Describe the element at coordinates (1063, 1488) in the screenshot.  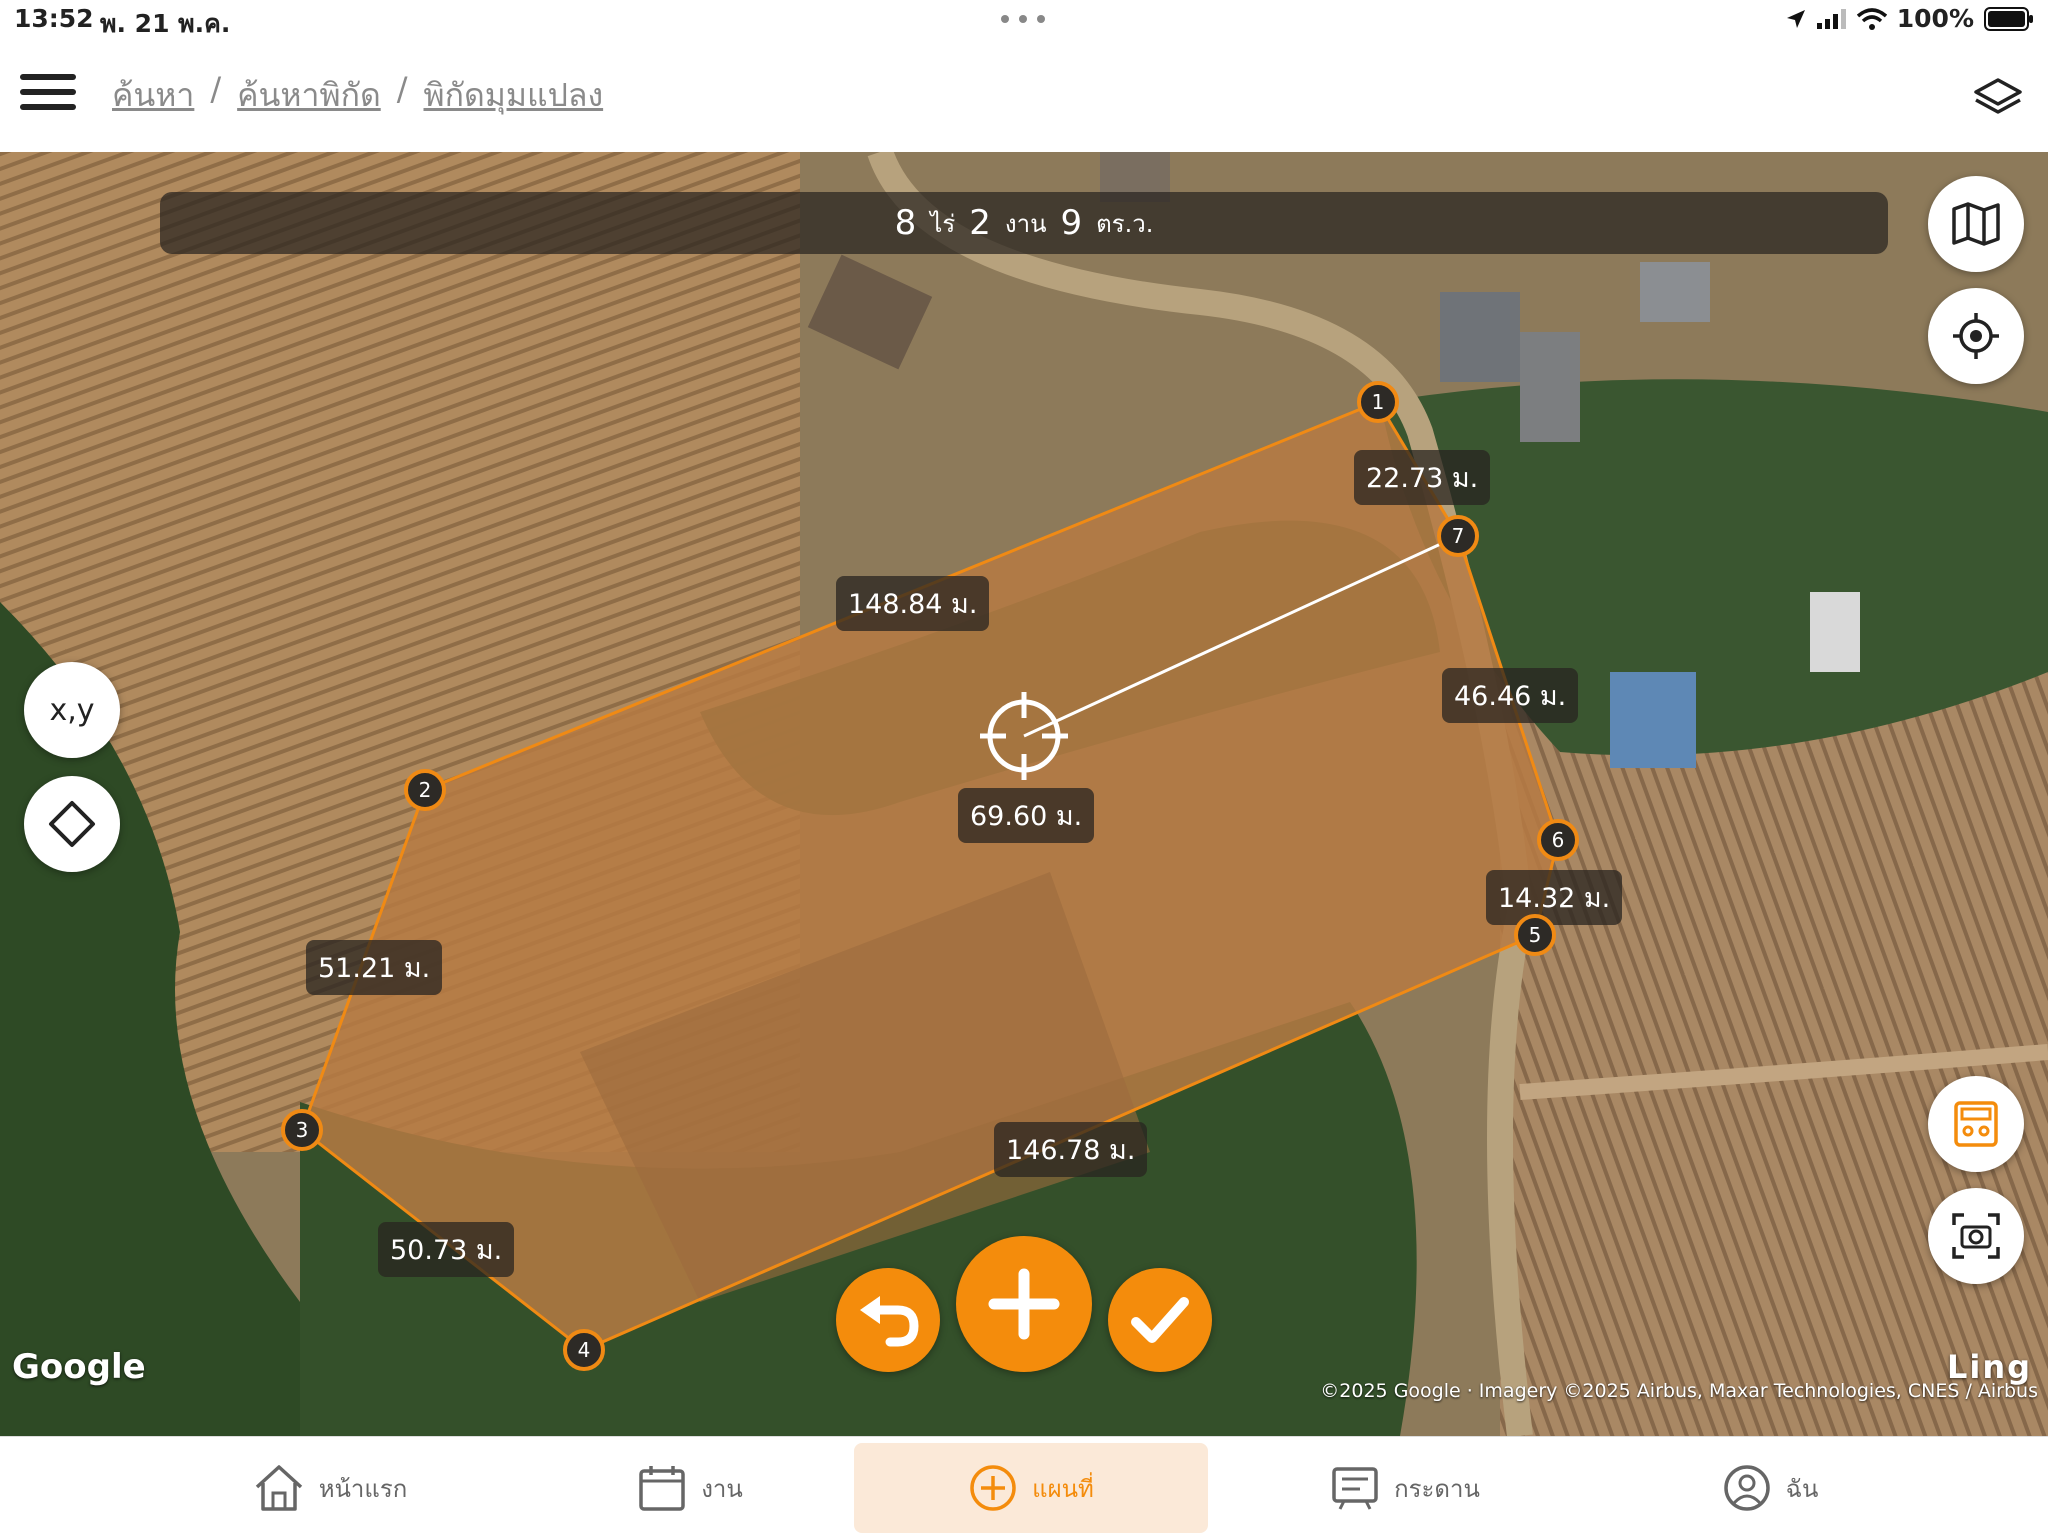
I see `tab-label: แผนที่` at that location.